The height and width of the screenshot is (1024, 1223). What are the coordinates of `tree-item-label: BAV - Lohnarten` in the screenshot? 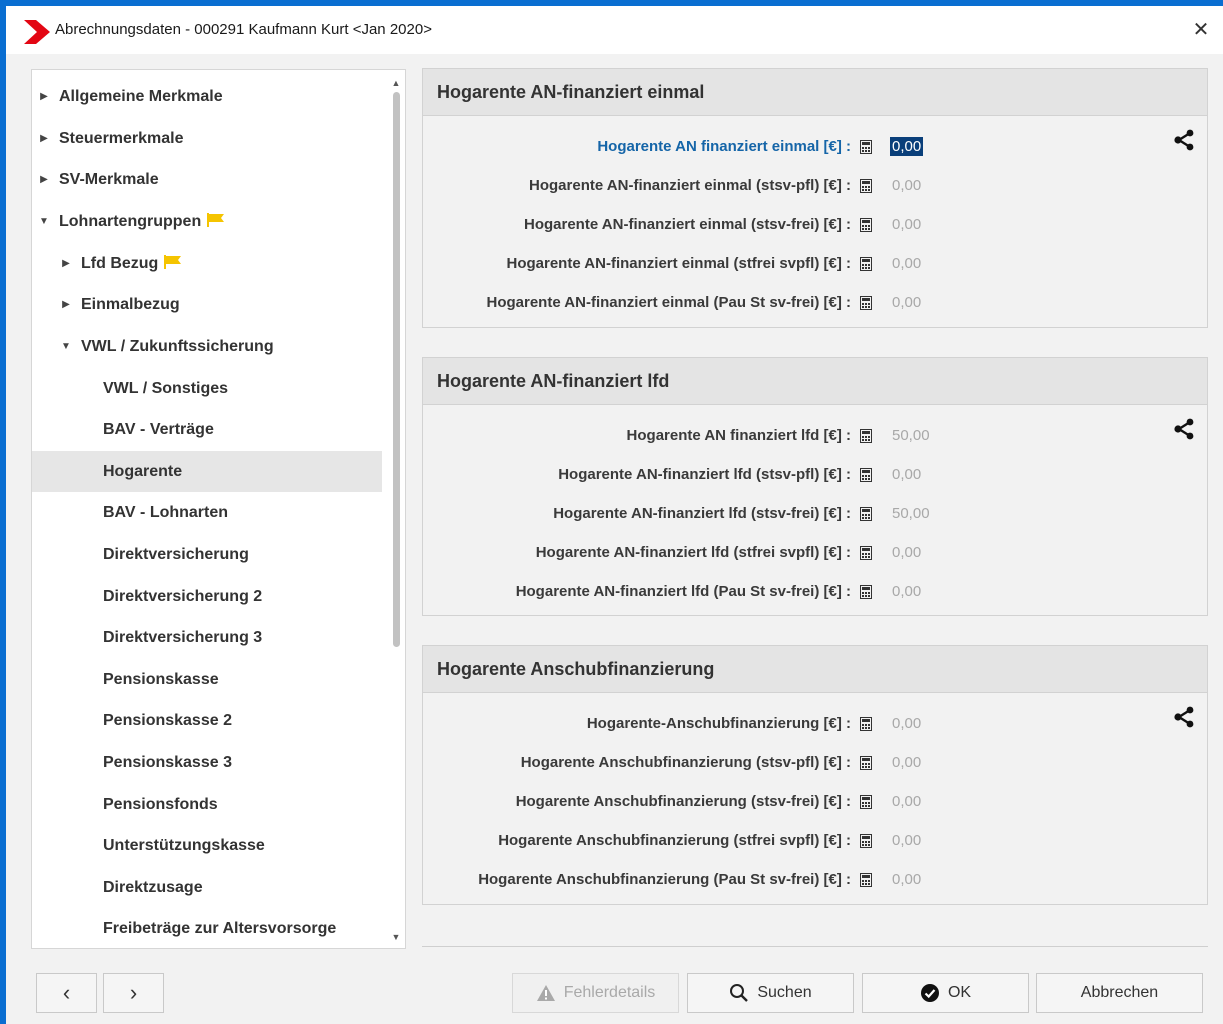 It's located at (166, 512).